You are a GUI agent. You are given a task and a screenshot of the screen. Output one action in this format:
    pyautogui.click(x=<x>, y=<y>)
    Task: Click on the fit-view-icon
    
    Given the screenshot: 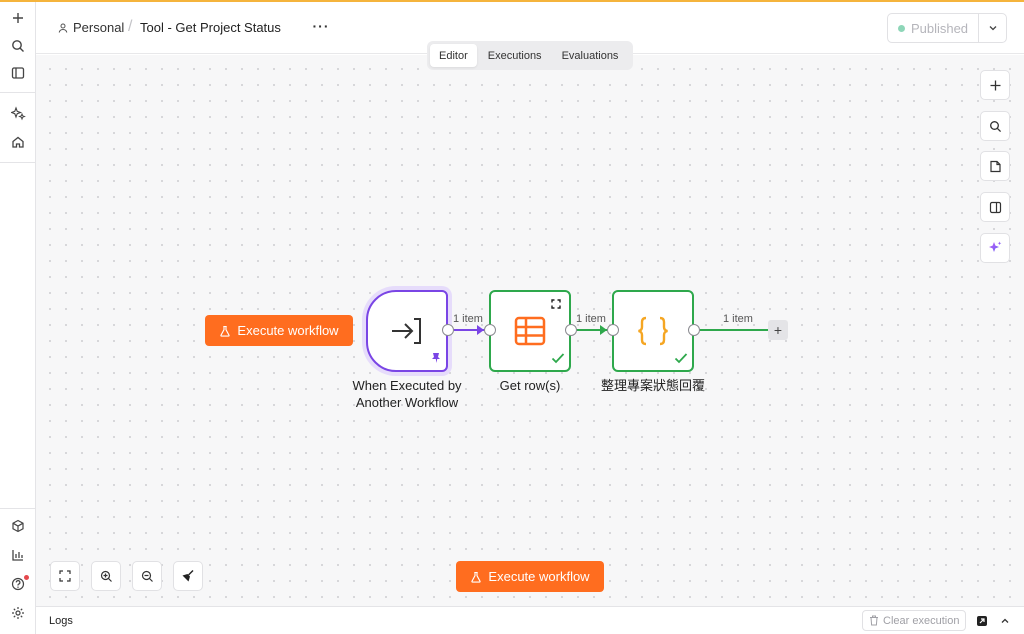 What is the action you would take?
    pyautogui.click(x=65, y=576)
    